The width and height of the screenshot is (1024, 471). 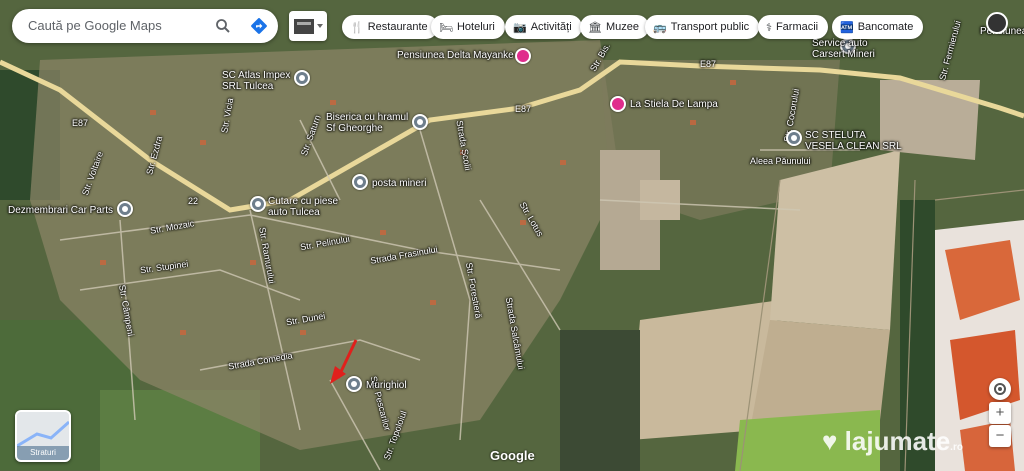 What do you see at coordinates (855, 141) in the screenshot?
I see `place-label-steluta: SC STELUTA VESELA CLEAN SRL` at bounding box center [855, 141].